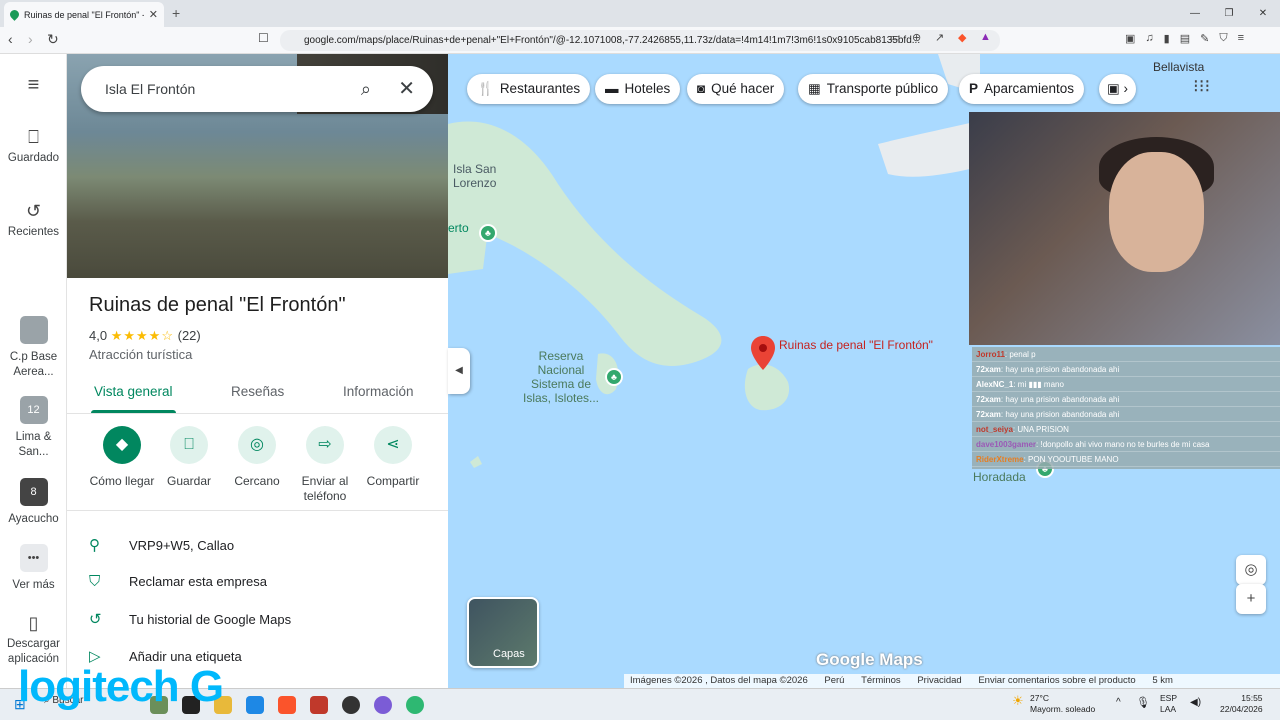 This screenshot has height=720, width=1280. Describe the element at coordinates (962, 37) in the screenshot. I see `brave-shield-icon: ◆` at that location.